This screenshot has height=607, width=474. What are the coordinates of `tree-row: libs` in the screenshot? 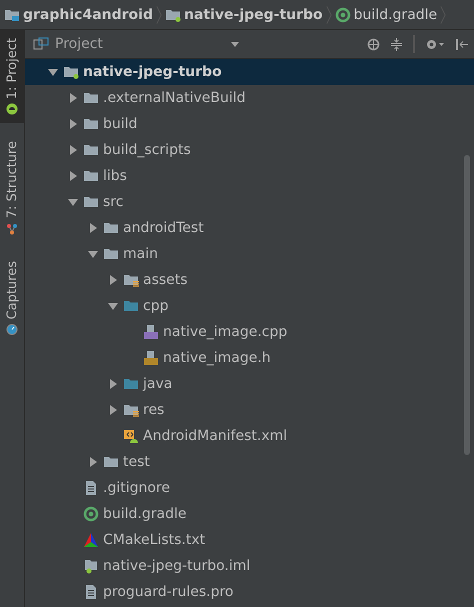 It's located at (249, 176).